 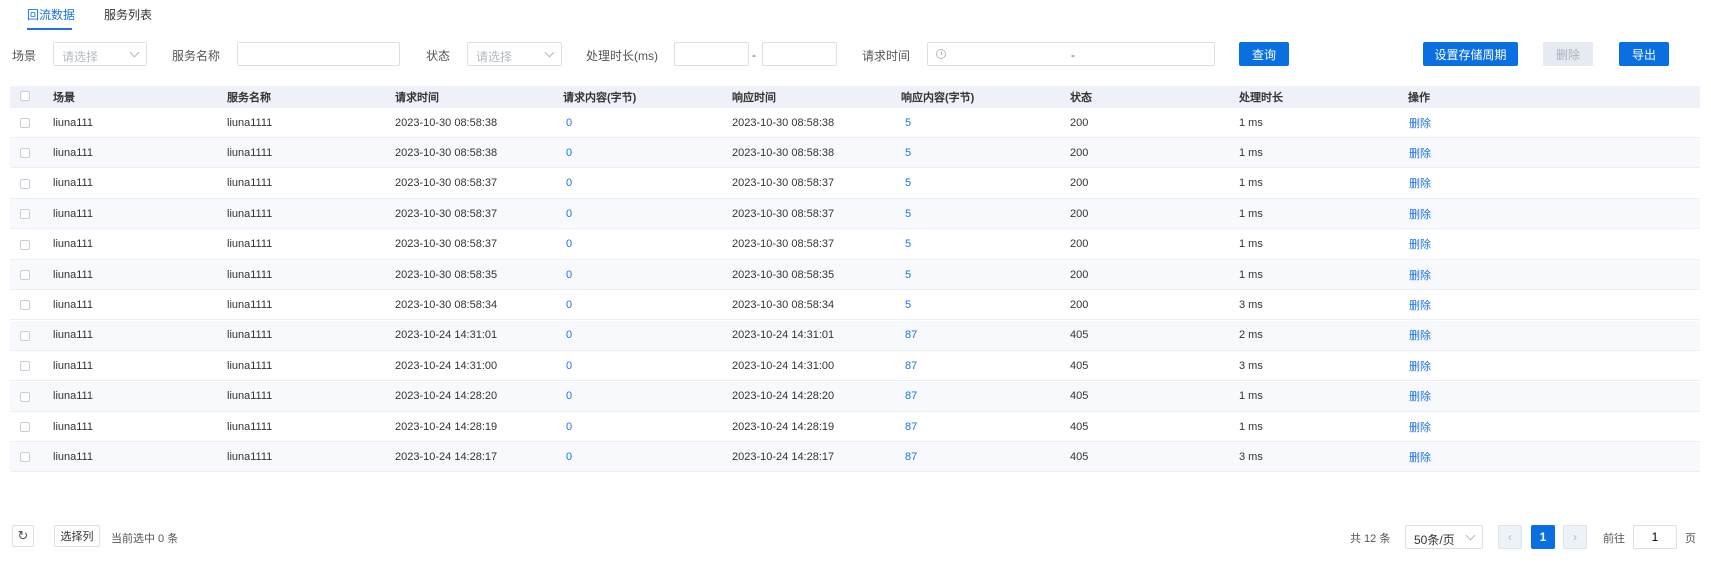 What do you see at coordinates (128, 14) in the screenshot?
I see `tab-service-list: 服务列表` at bounding box center [128, 14].